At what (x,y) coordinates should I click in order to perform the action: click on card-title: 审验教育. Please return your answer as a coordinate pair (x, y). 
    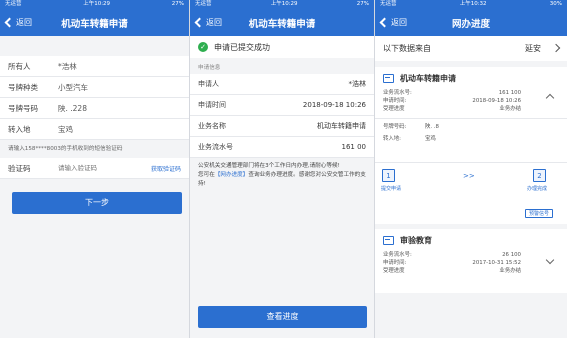
    Looking at the image, I should click on (471, 240).